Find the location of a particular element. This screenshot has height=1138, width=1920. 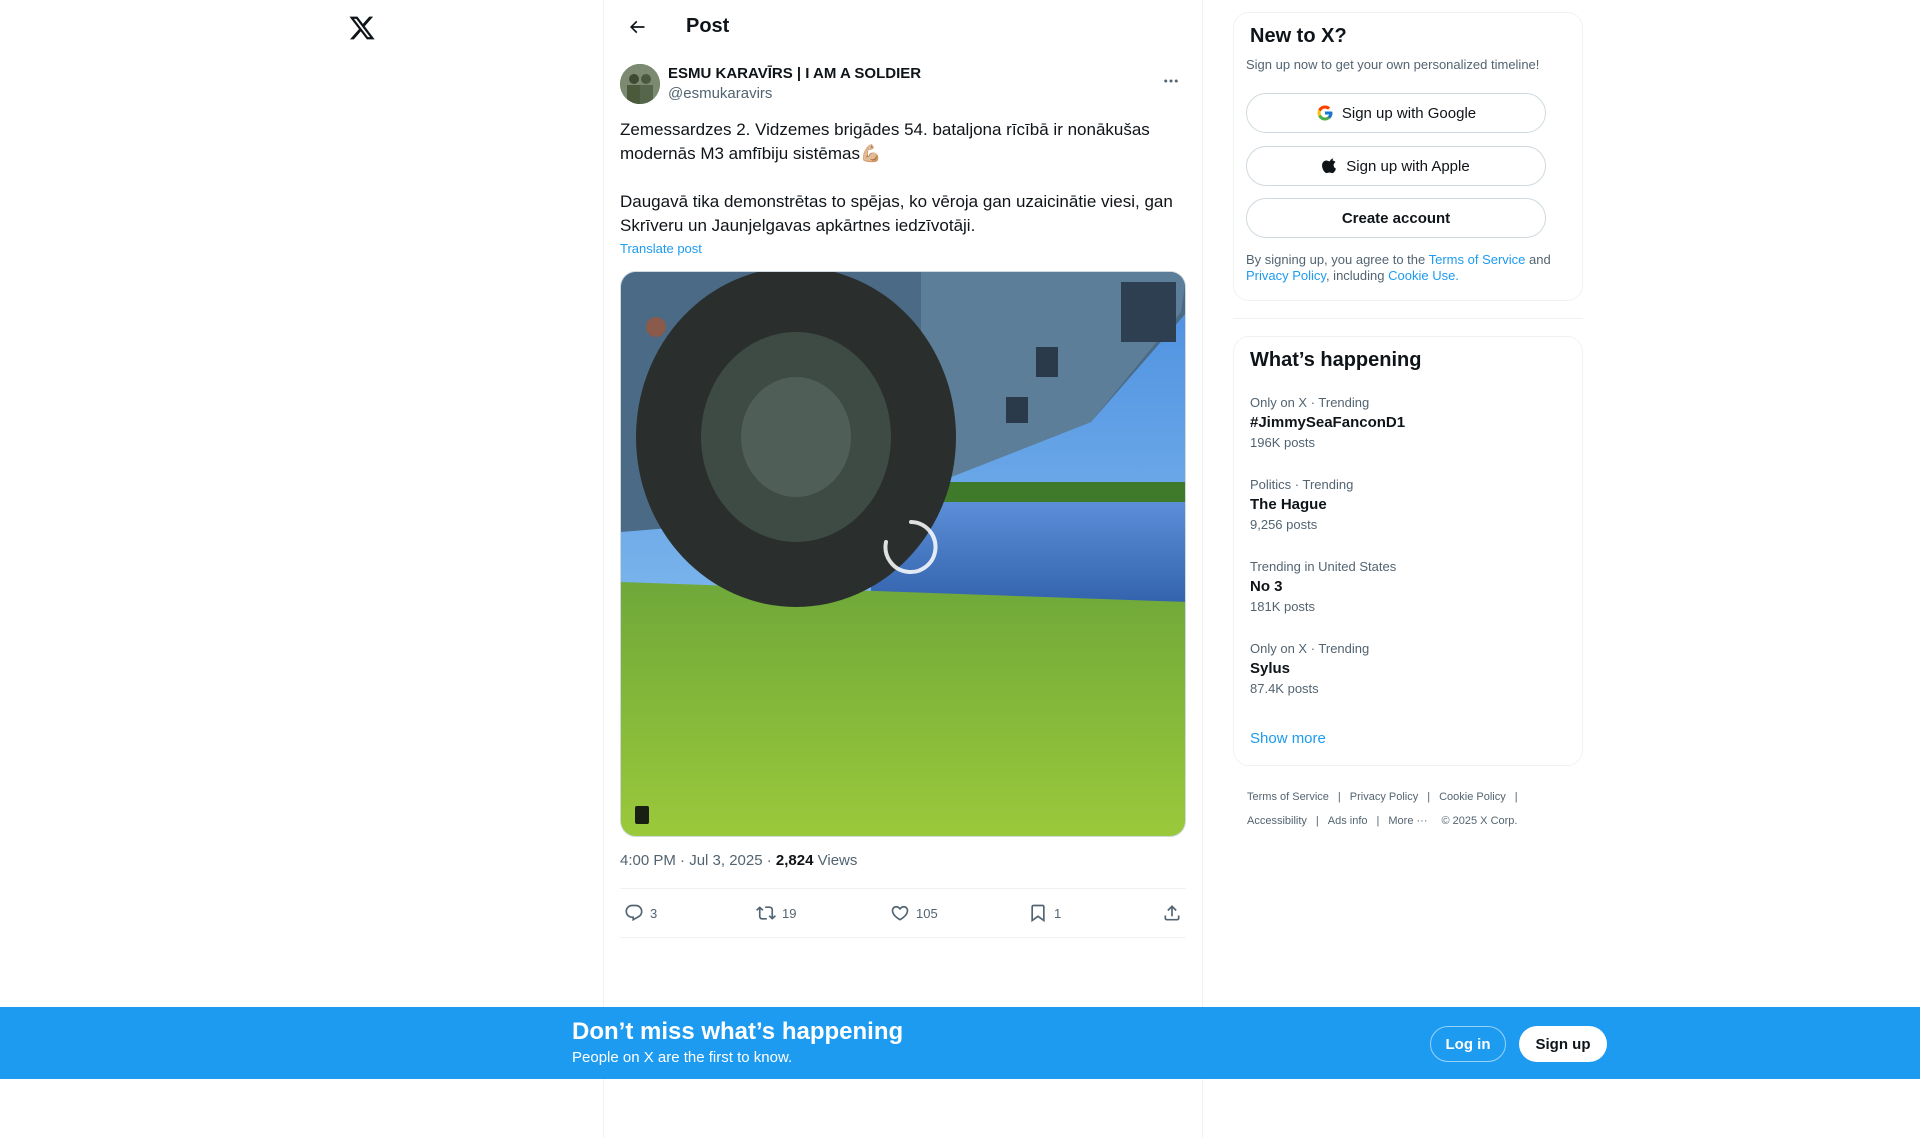

signup-title: New to X? is located at coordinates (1298, 36).